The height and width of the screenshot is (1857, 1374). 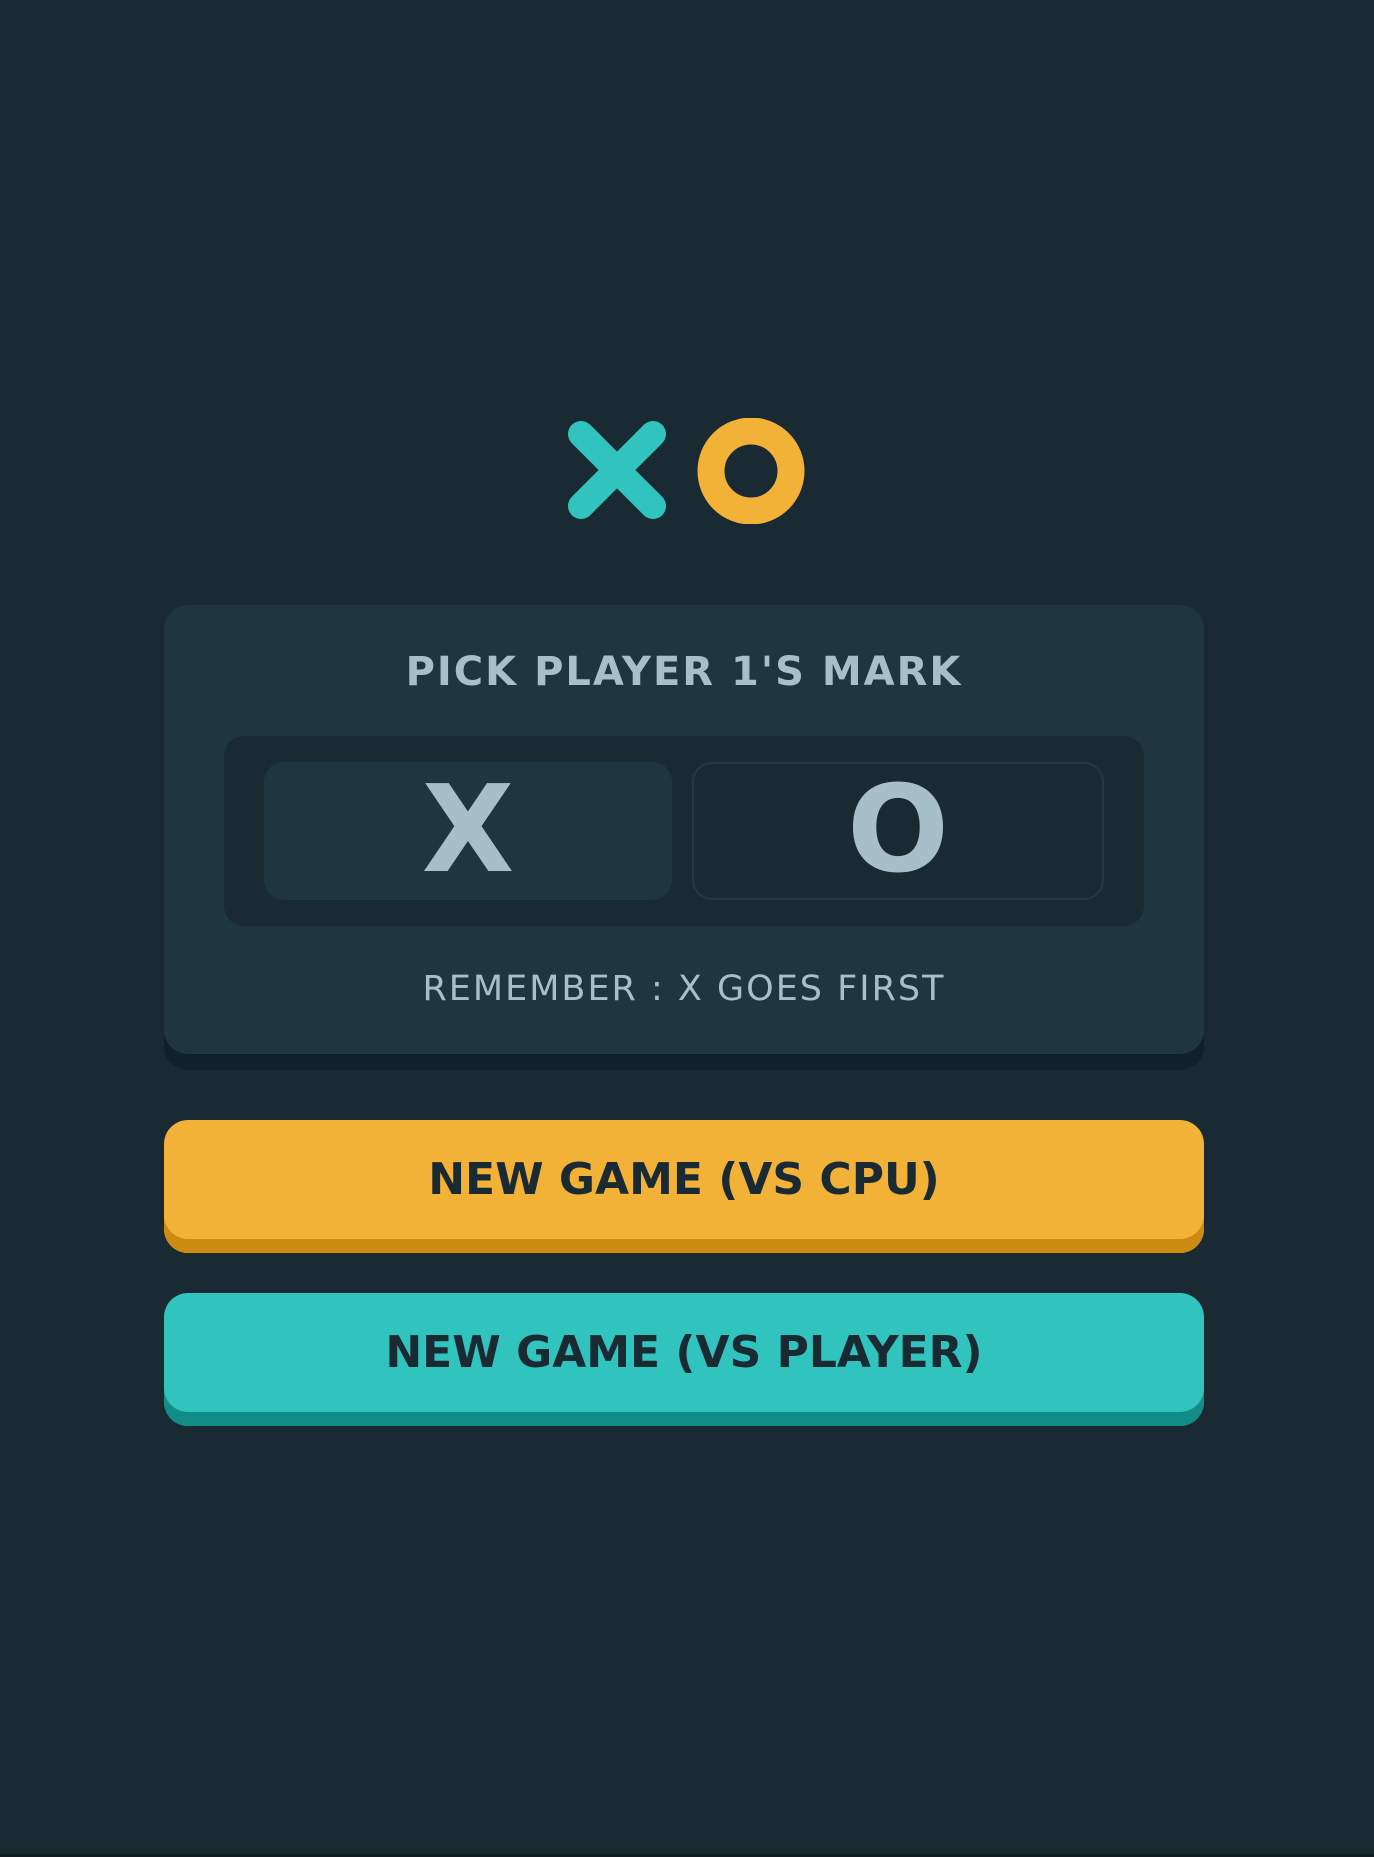 I want to click on x-mark-icon, so click(x=617, y=470).